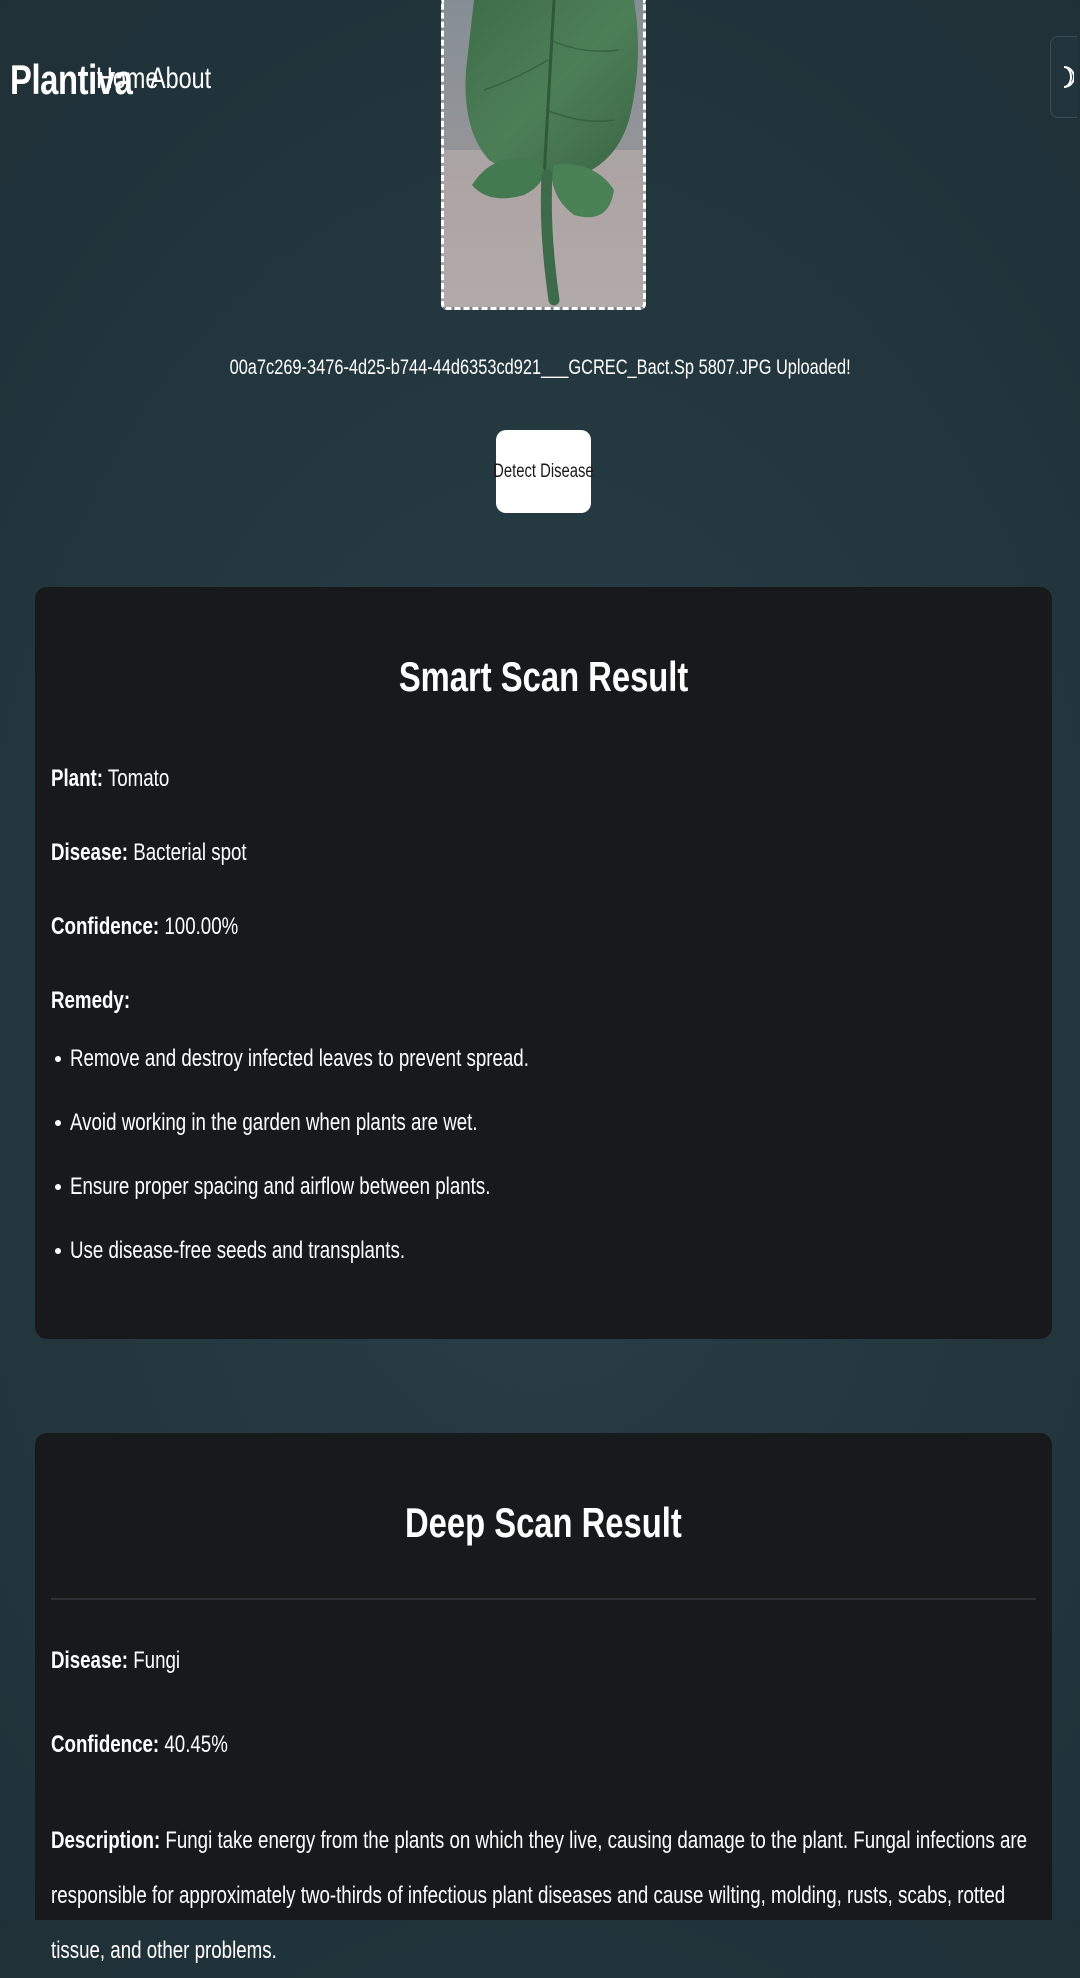  I want to click on theme-toggle-button, so click(1063, 77).